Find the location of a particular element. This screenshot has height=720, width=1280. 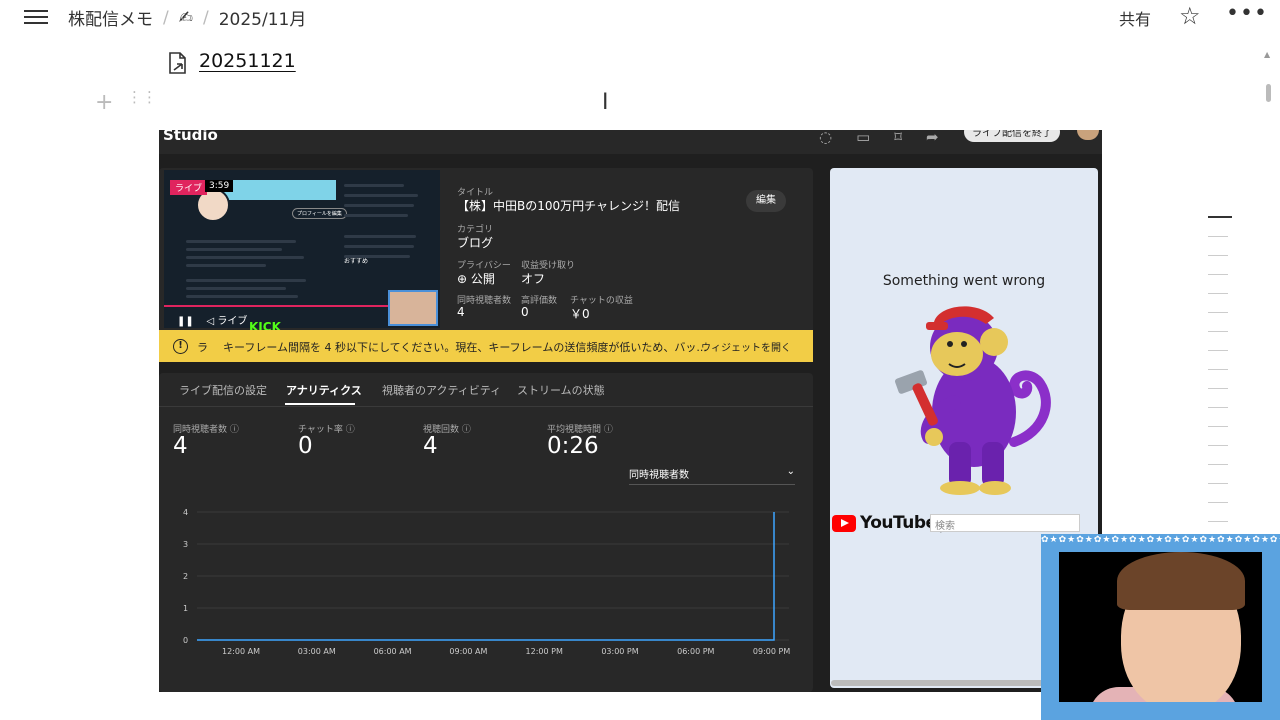

globe-icon: ⊕ is located at coordinates (462, 279).